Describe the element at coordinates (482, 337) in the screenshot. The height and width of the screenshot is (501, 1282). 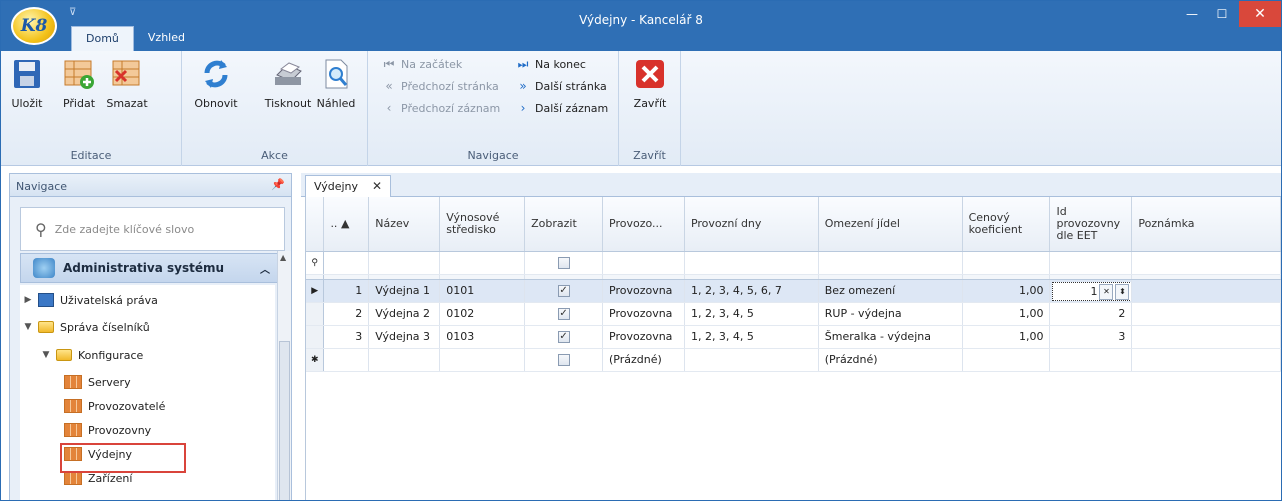
I see `cell-stredisko: 0103` at that location.